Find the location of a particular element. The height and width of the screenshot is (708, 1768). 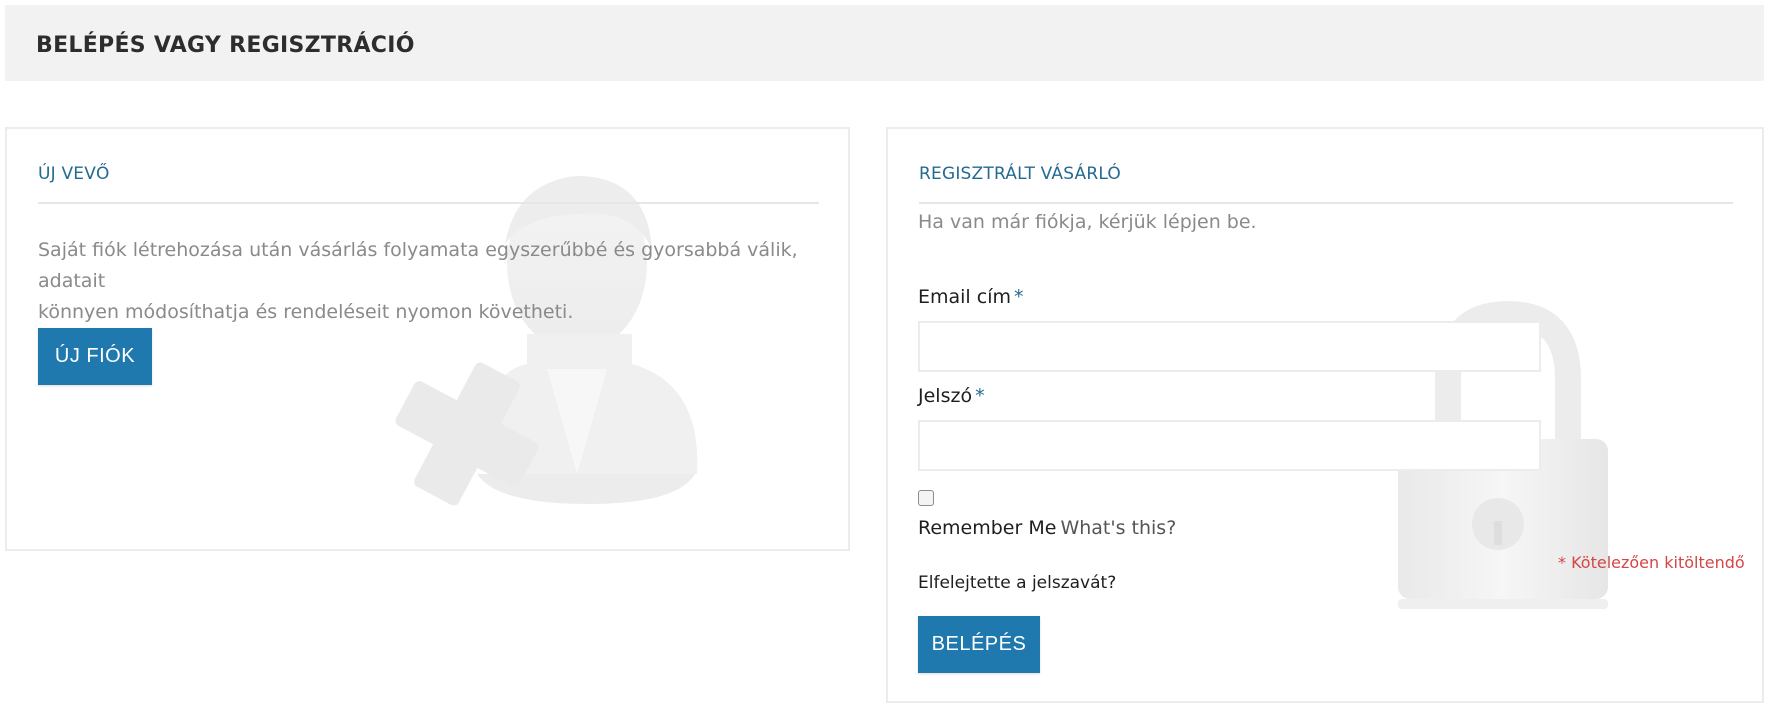

add-user-icon is located at coordinates (546, 341).